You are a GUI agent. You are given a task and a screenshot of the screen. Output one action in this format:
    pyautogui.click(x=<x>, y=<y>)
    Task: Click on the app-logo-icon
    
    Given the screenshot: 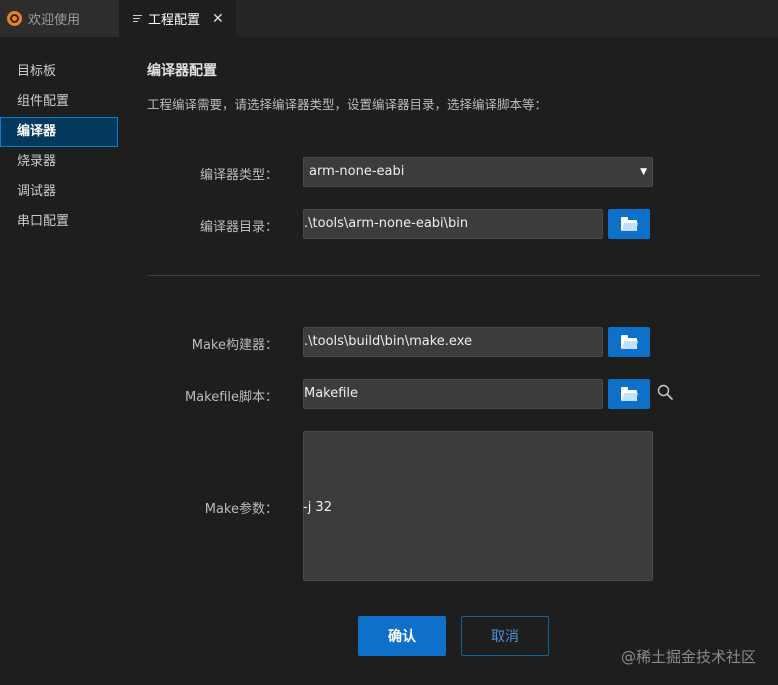 What is the action you would take?
    pyautogui.click(x=14, y=18)
    